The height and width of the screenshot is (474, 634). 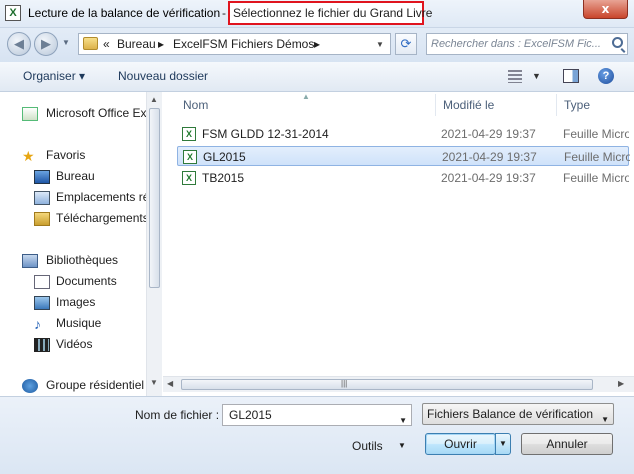 I want to click on homegroup-icon, so click(x=30, y=386).